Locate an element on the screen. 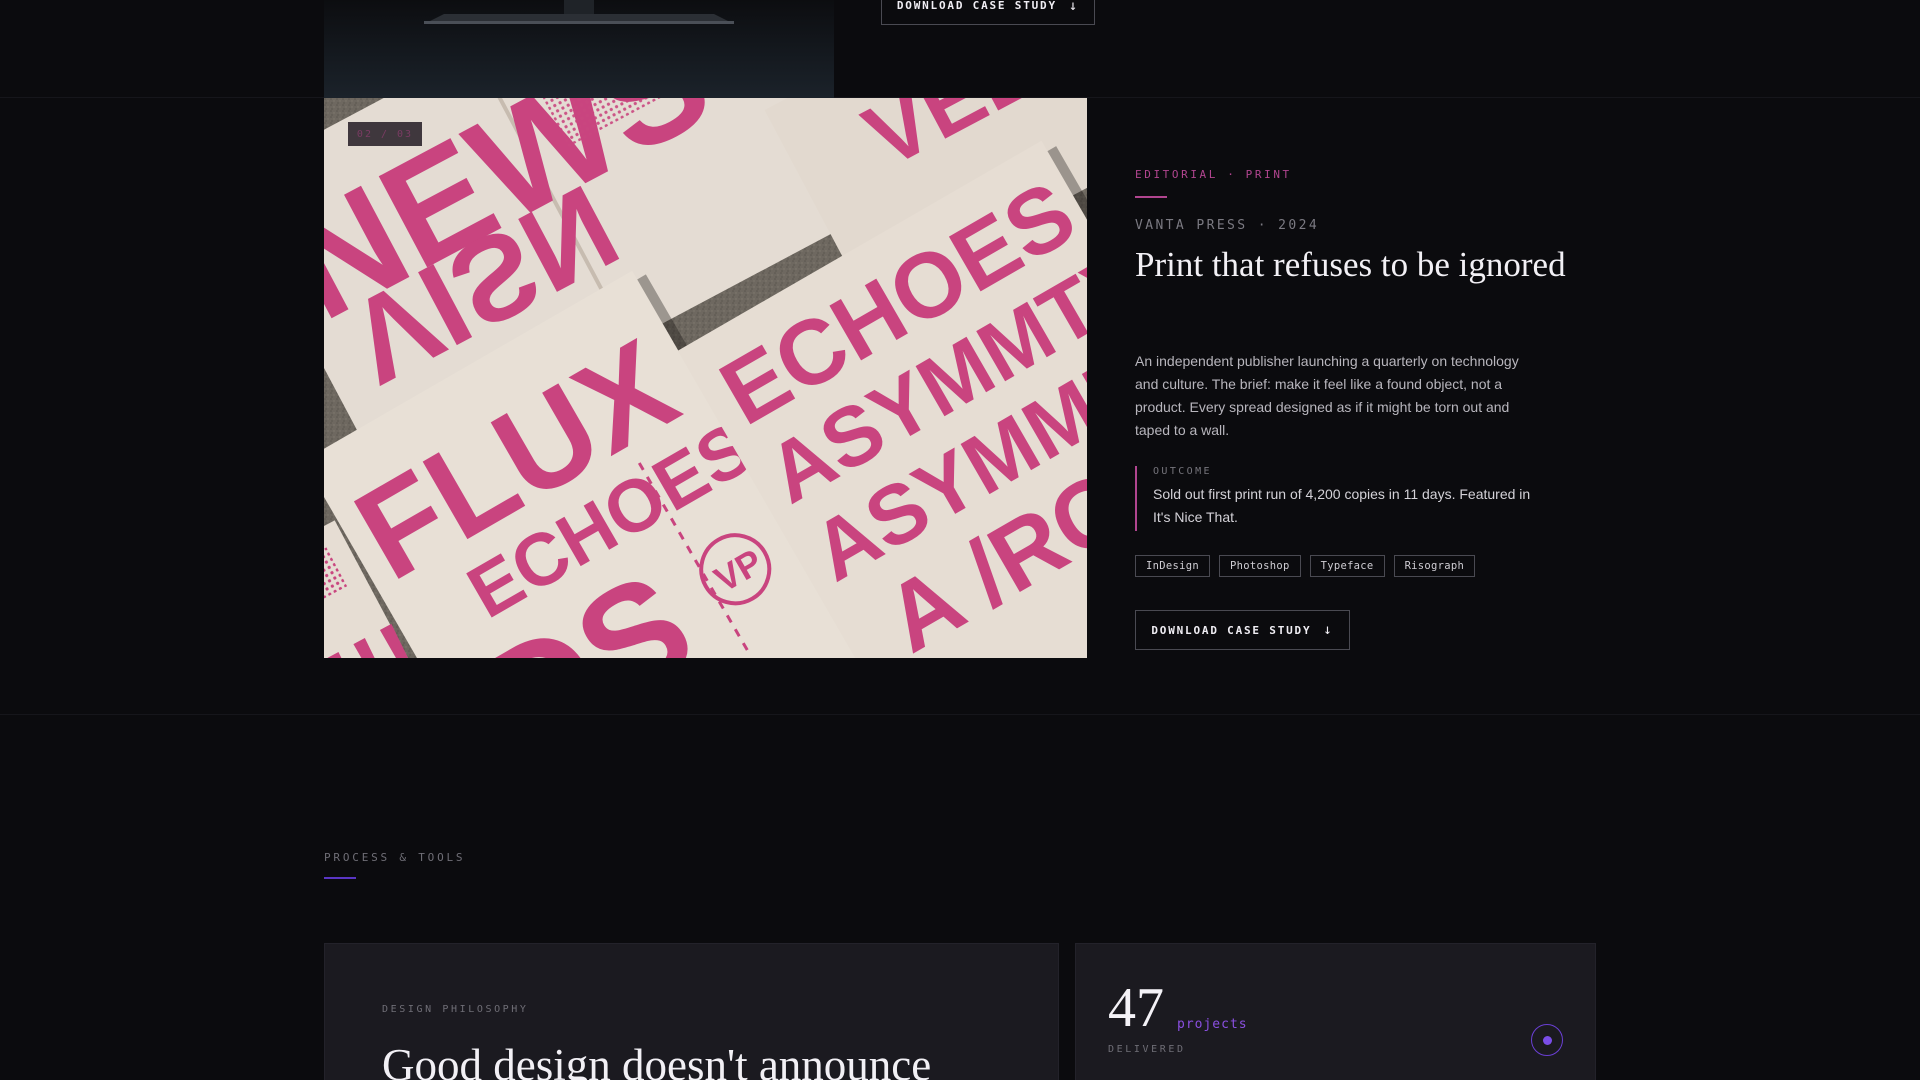 This screenshot has height=1080, width=1920. tag-photoshop: Photoshop is located at coordinates (1259, 566).